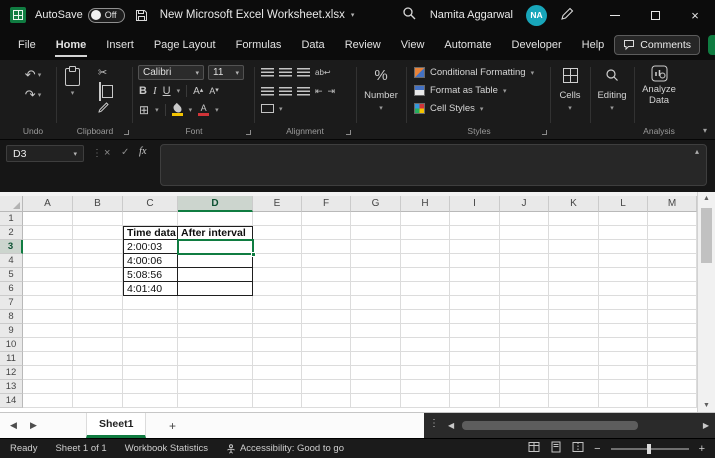 The width and height of the screenshot is (715, 458). Describe the element at coordinates (150, 233) in the screenshot. I see `table-cell-C2: Time data` at that location.